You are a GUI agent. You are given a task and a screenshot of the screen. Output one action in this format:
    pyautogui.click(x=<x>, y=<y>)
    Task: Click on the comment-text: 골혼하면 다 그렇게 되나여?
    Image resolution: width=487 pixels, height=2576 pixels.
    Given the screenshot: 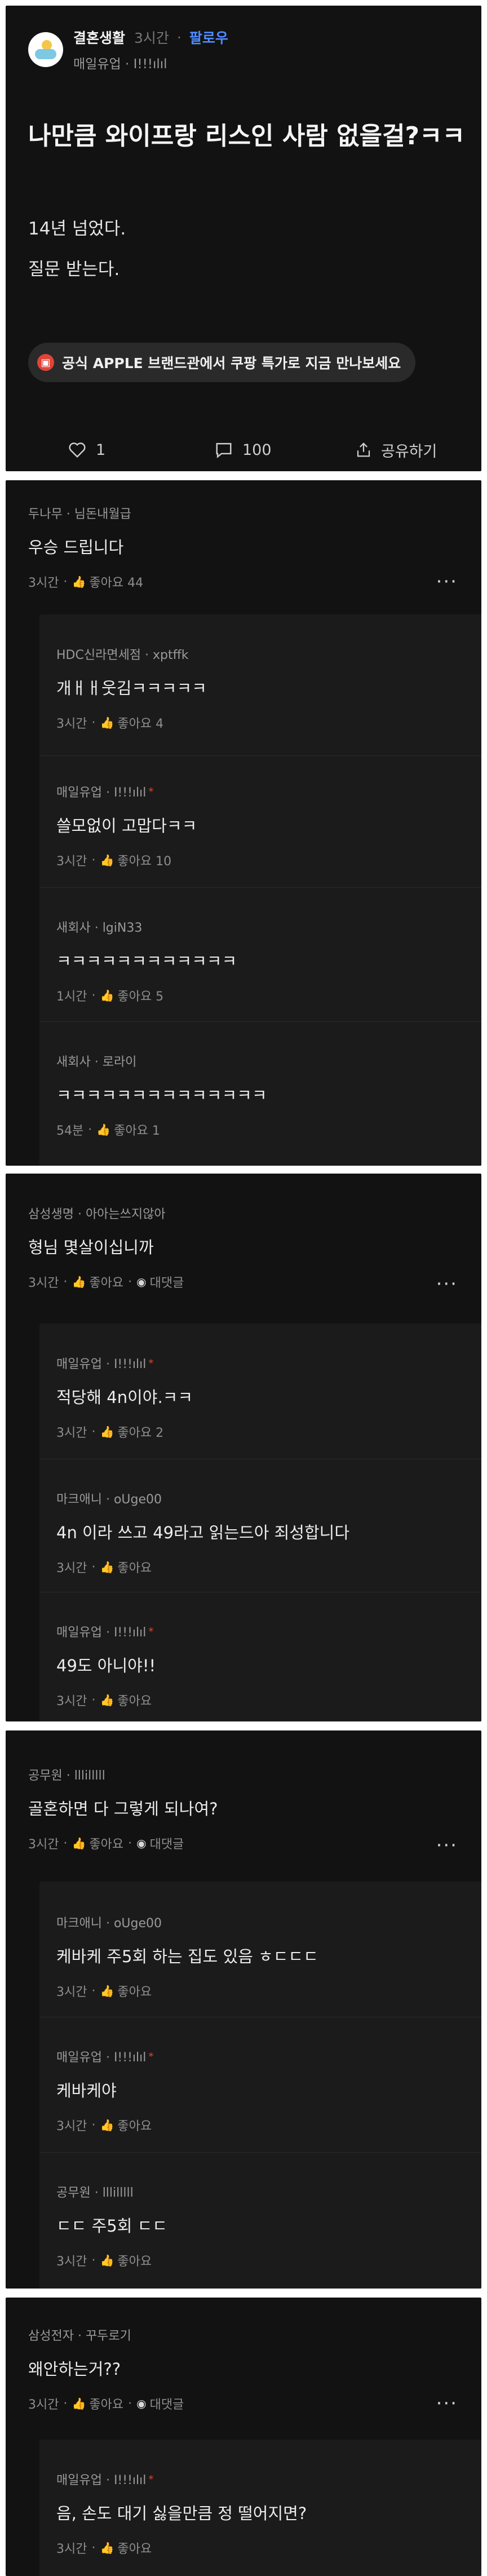 What is the action you would take?
    pyautogui.click(x=123, y=1808)
    